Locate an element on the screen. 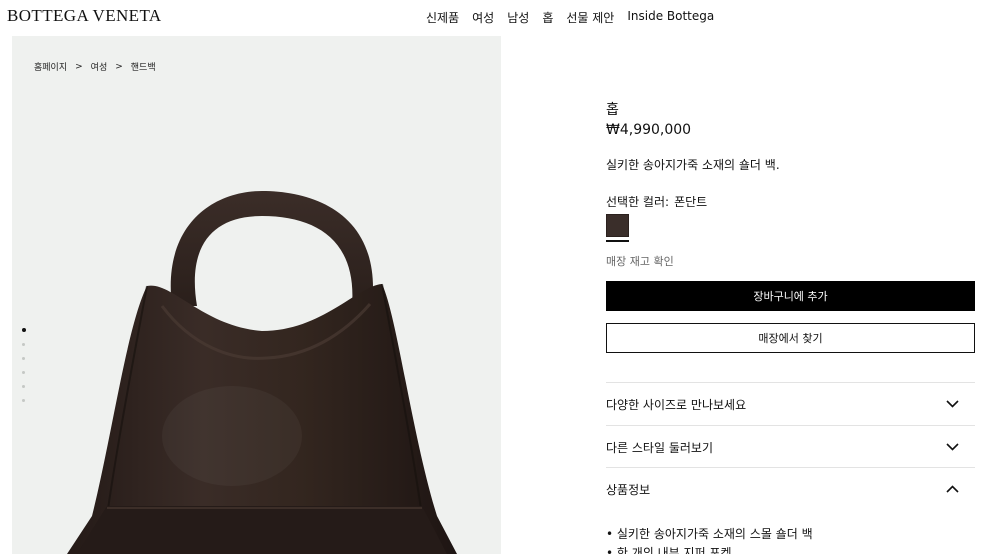 The height and width of the screenshot is (554, 1000). brand-logo: BOTTEGA VENETA is located at coordinates (84, 16).